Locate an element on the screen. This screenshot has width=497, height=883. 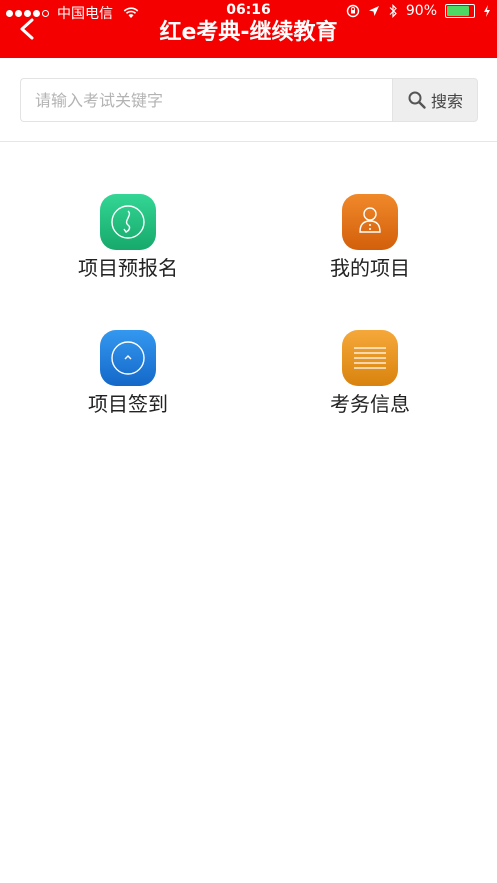
app-header: 中国电信 06:16 90% 红e考典-继续教育 is located at coordinates (248, 29).